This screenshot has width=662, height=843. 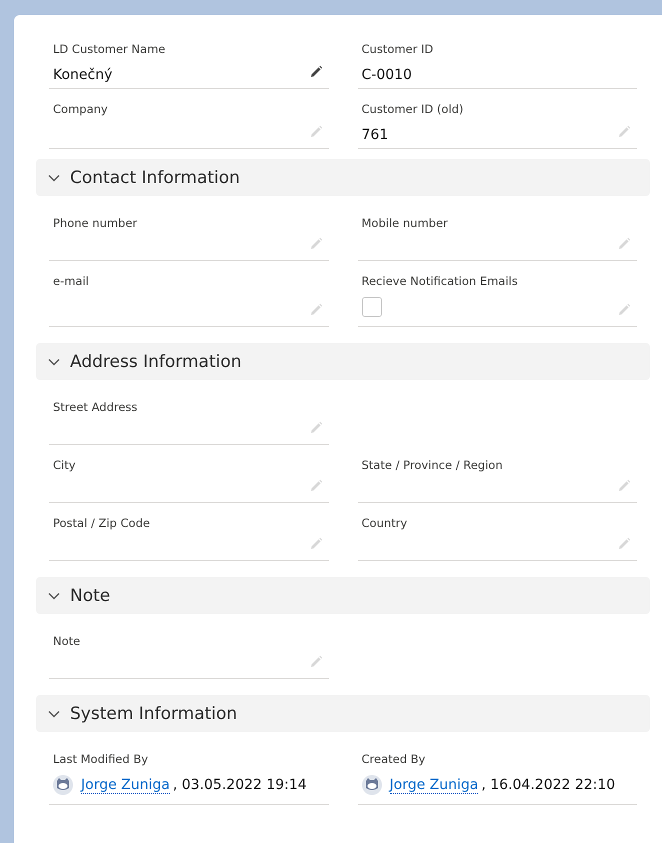 I want to click on field-label: Created By, so click(x=394, y=759).